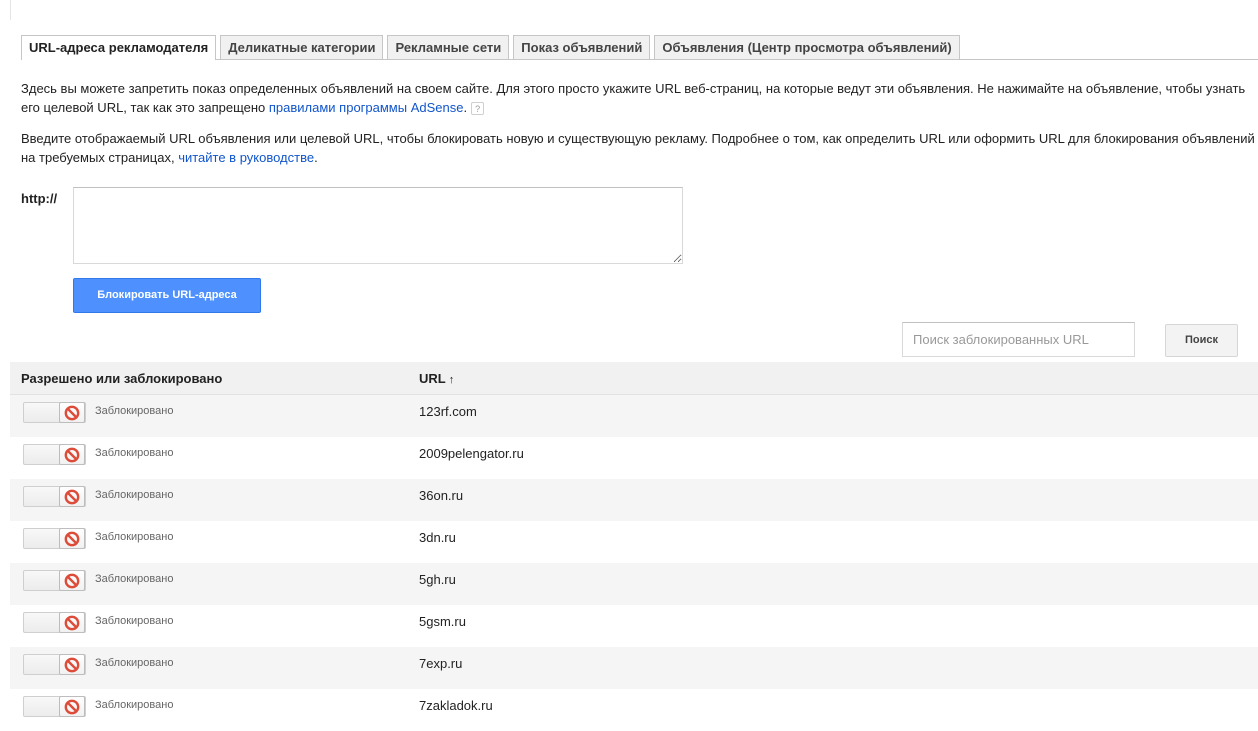 The image size is (1258, 731). What do you see at coordinates (1018, 339) in the screenshot?
I see `search-blocked-input` at bounding box center [1018, 339].